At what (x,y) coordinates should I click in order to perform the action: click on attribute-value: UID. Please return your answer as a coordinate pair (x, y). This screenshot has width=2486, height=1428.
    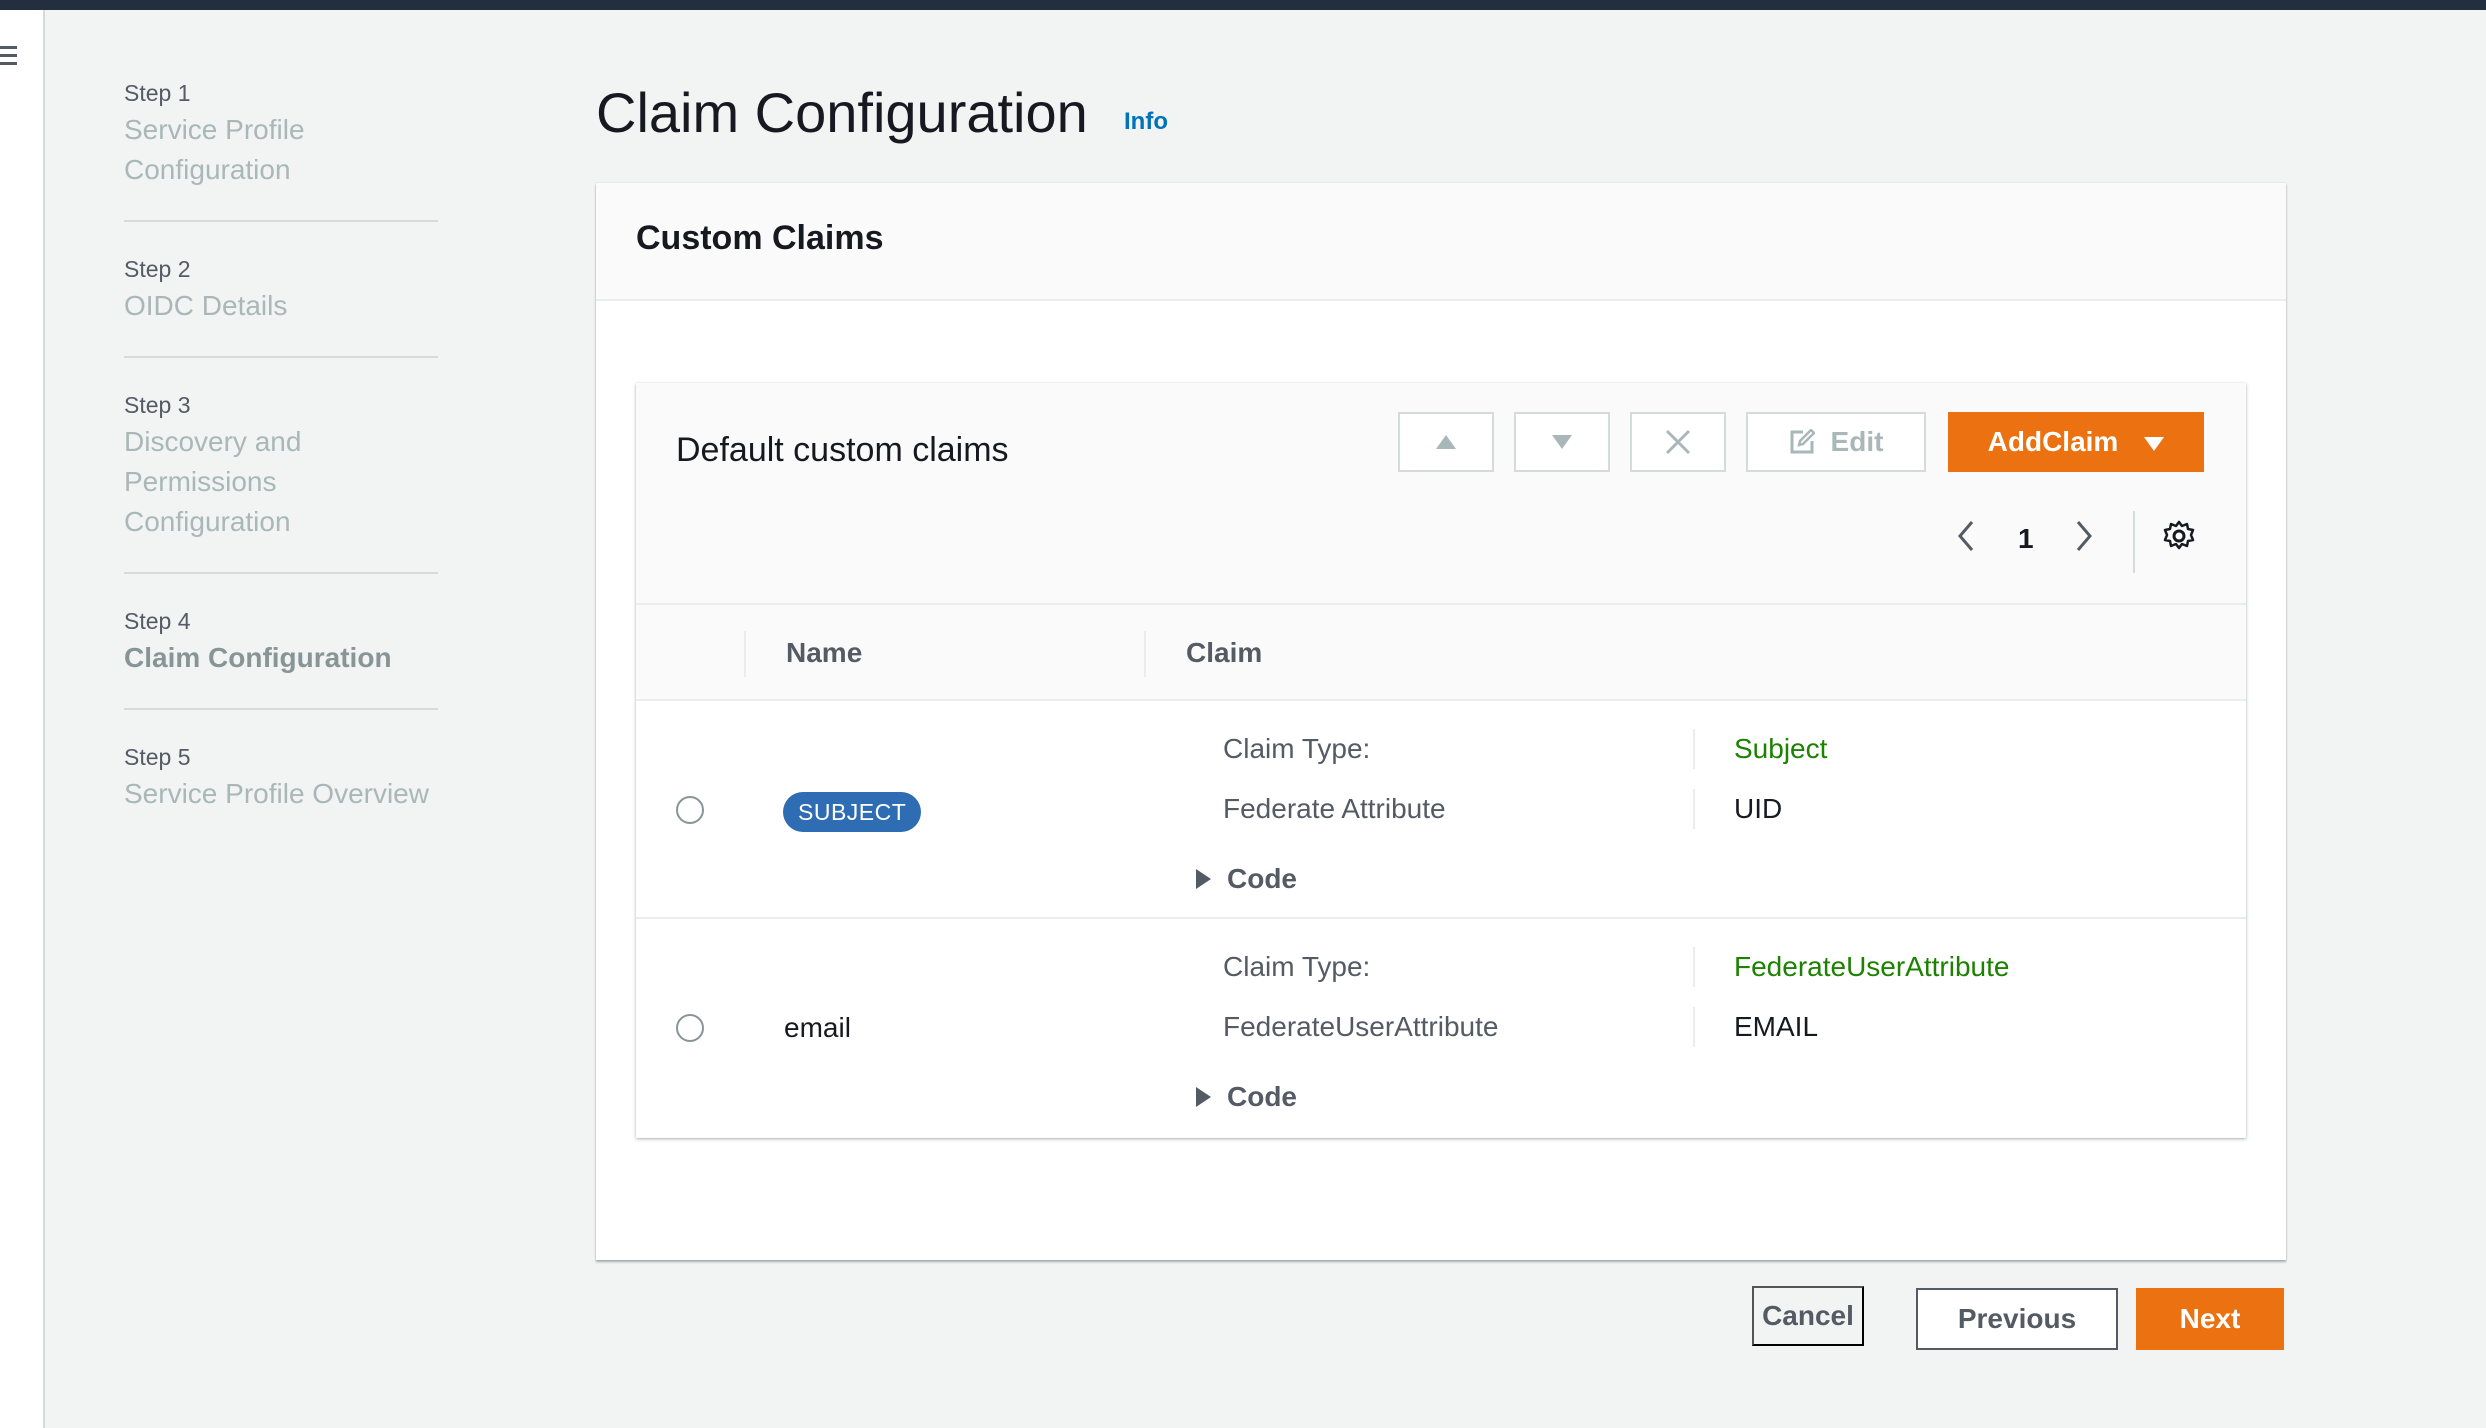
    Looking at the image, I should click on (1758, 808).